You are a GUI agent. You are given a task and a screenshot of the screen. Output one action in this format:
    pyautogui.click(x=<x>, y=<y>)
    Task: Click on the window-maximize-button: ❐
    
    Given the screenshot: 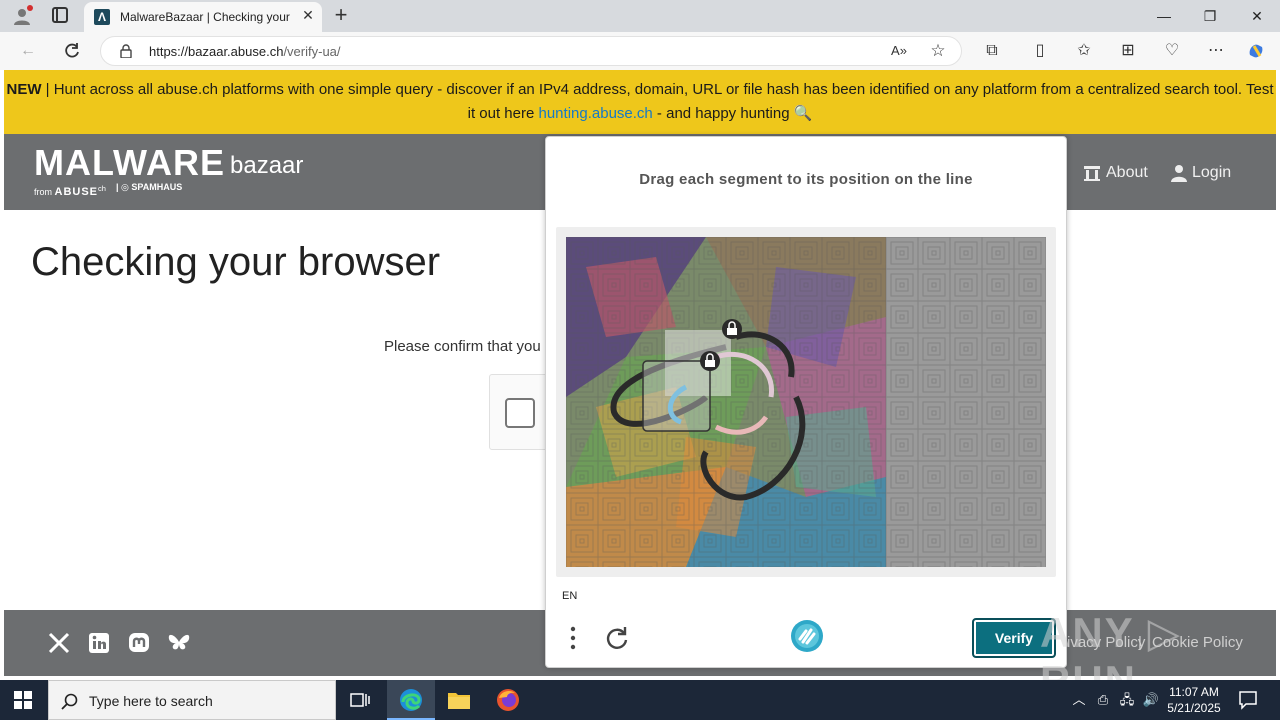 What is the action you would take?
    pyautogui.click(x=1210, y=16)
    